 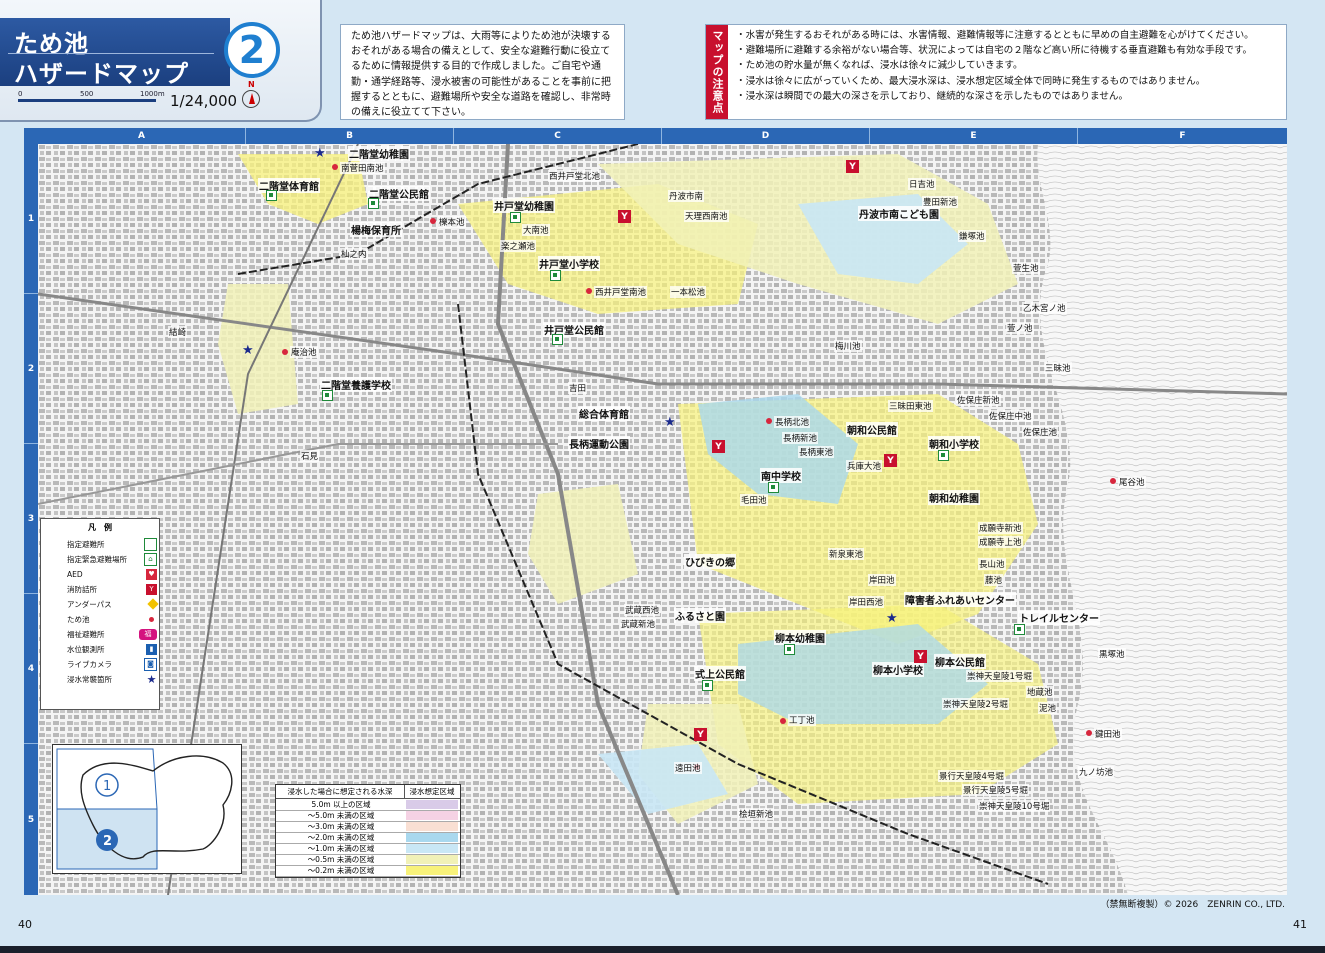 I want to click on legend-item: 消防詰所 Y, so click(x=112, y=589).